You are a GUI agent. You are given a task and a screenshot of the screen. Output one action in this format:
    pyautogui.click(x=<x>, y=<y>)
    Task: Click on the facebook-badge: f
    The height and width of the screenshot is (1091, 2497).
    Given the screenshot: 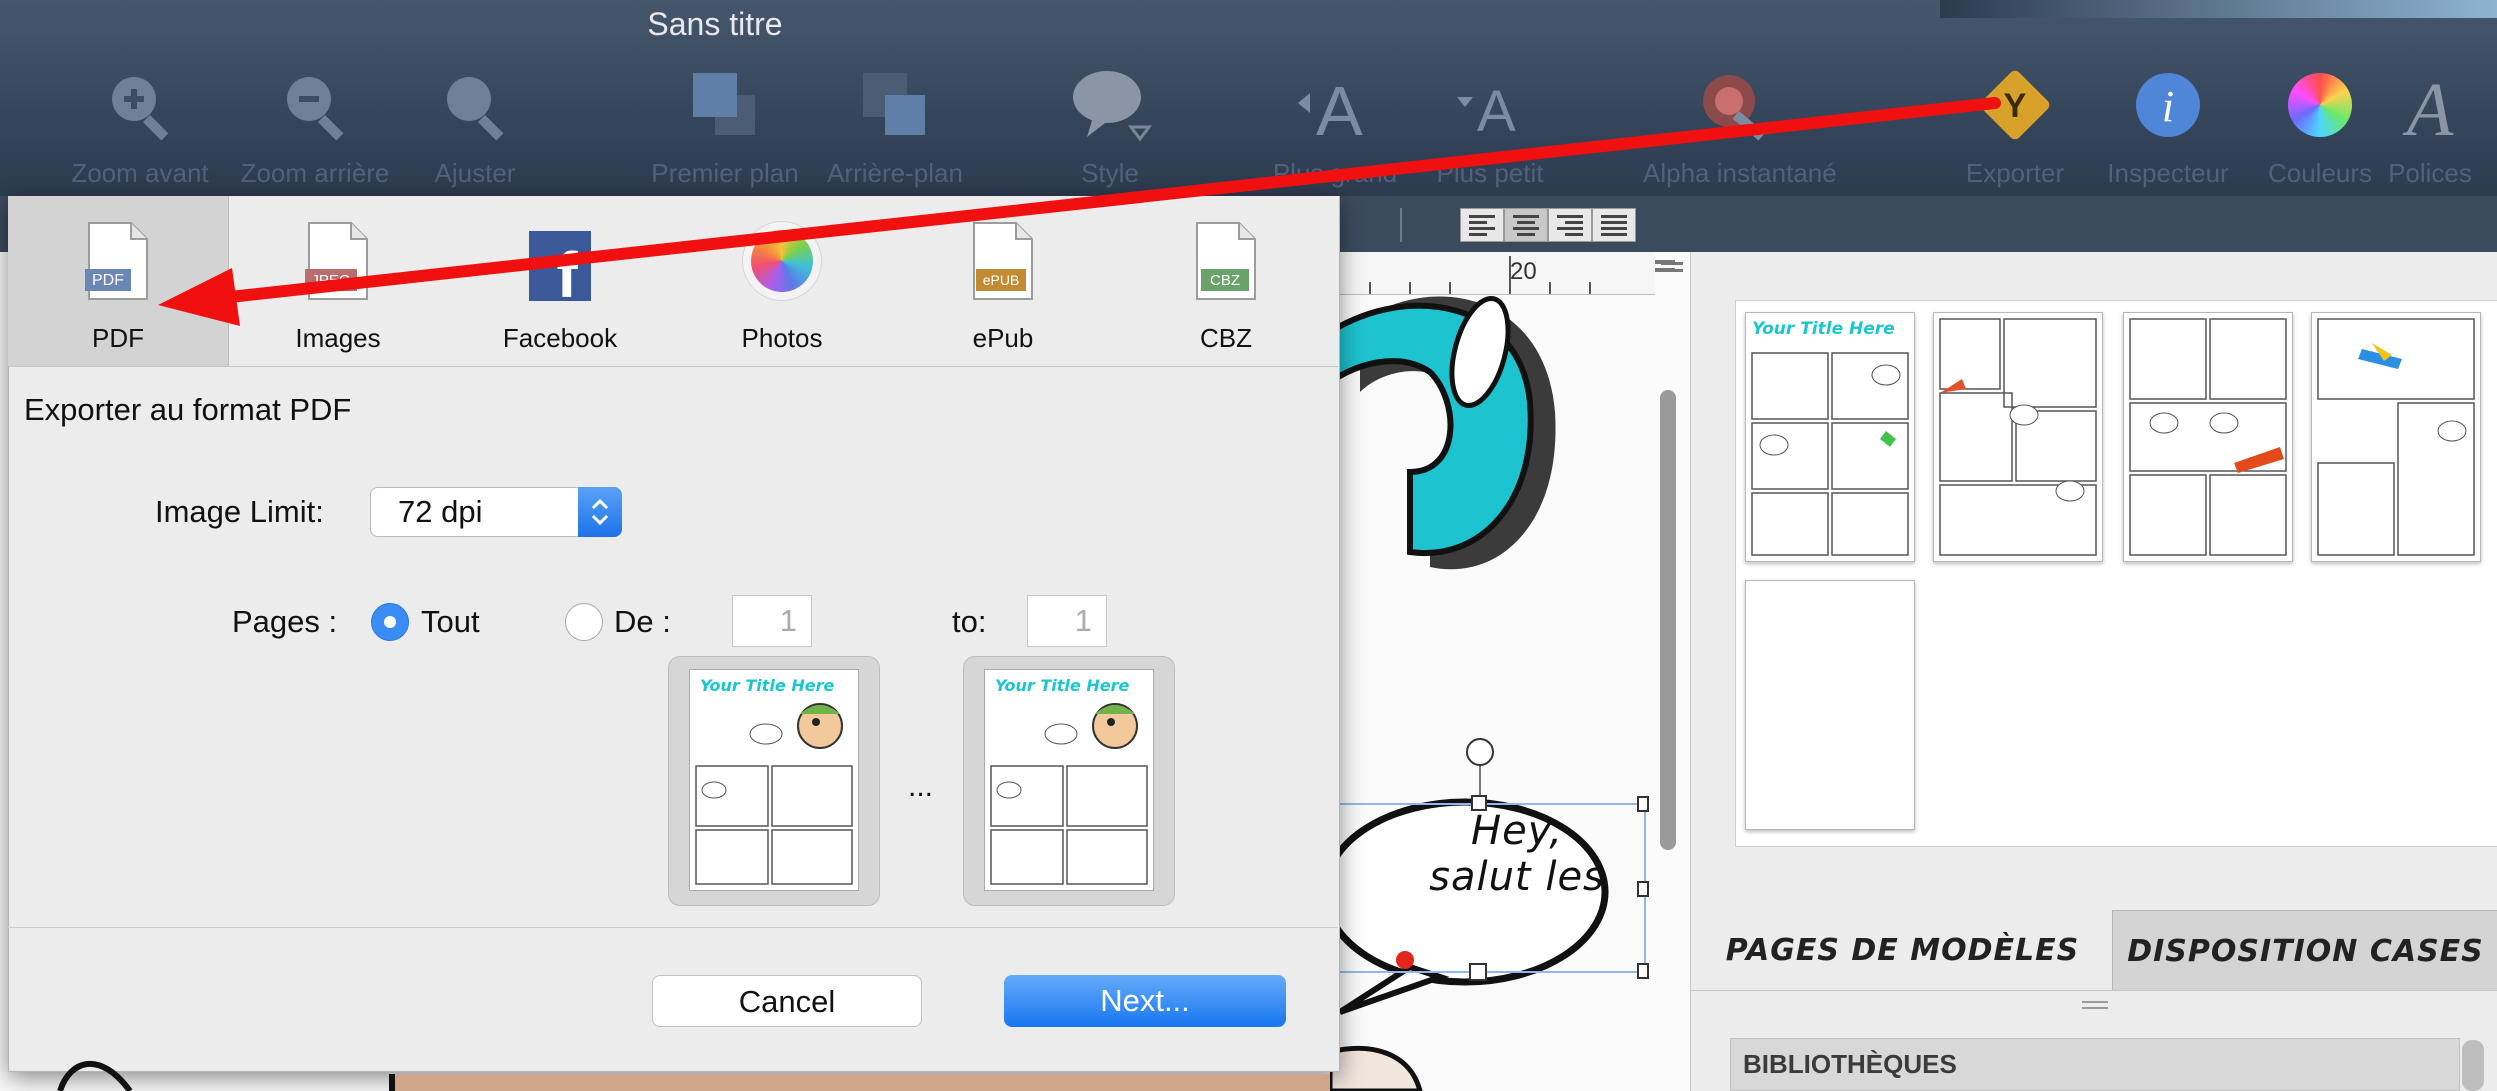 What is the action you would take?
    pyautogui.click(x=567, y=270)
    